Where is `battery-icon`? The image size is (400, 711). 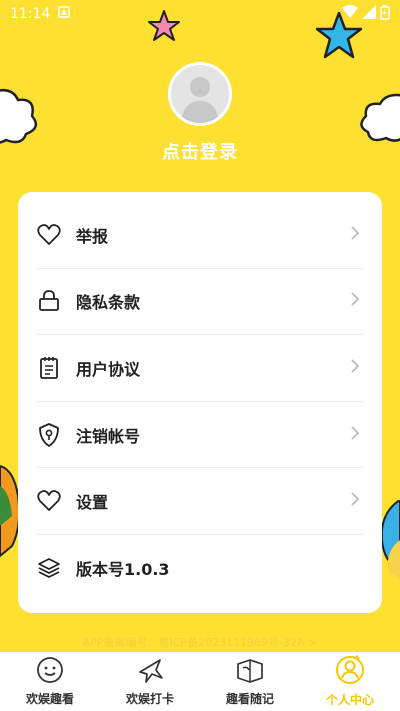 battery-icon is located at coordinates (385, 14).